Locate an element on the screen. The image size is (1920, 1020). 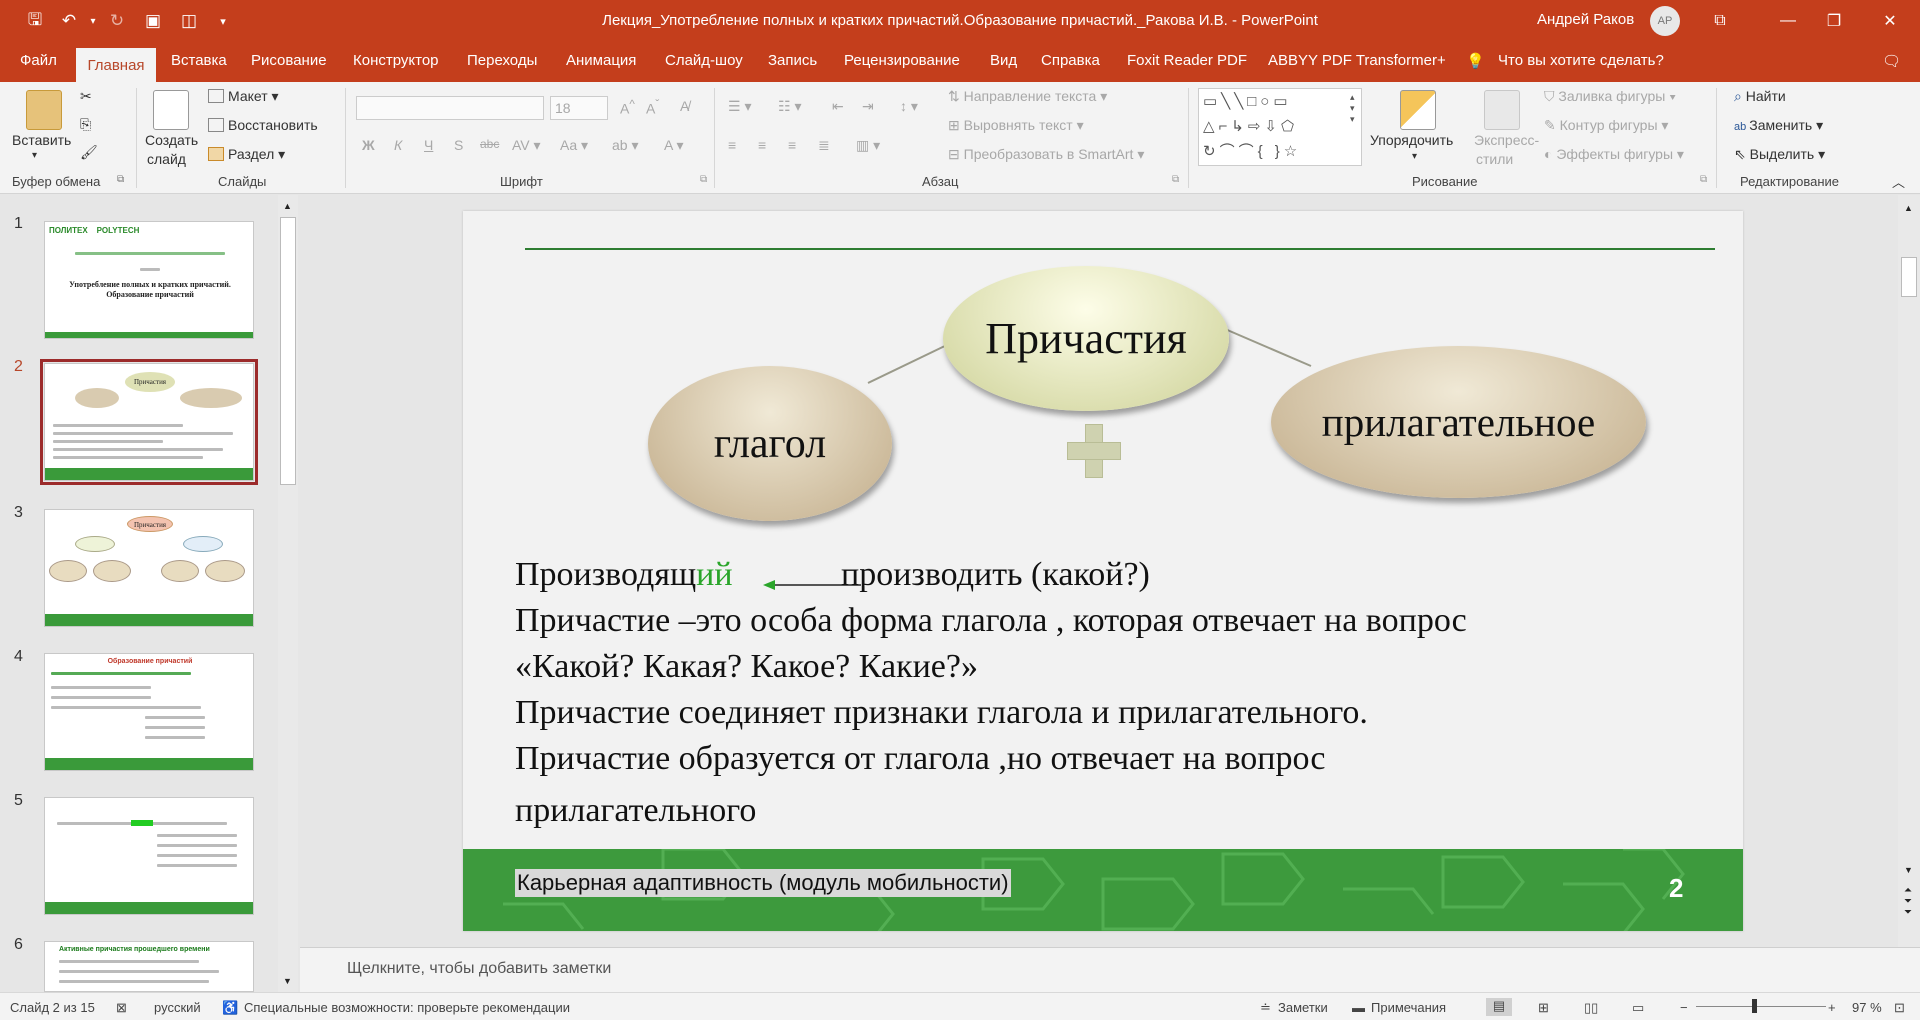
language-indicator: русский is located at coordinates (177, 1007).